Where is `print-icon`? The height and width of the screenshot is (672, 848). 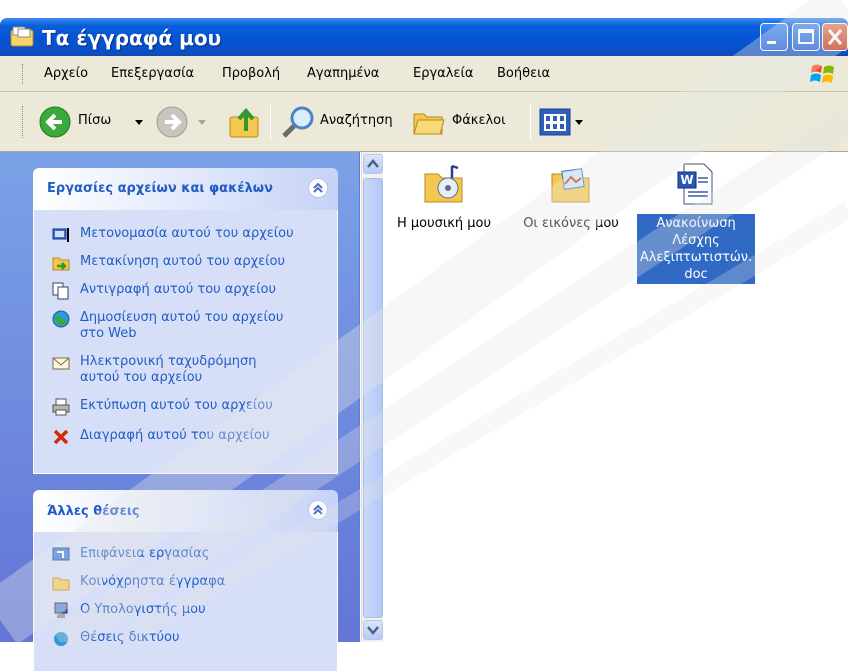
print-icon is located at coordinates (61, 407).